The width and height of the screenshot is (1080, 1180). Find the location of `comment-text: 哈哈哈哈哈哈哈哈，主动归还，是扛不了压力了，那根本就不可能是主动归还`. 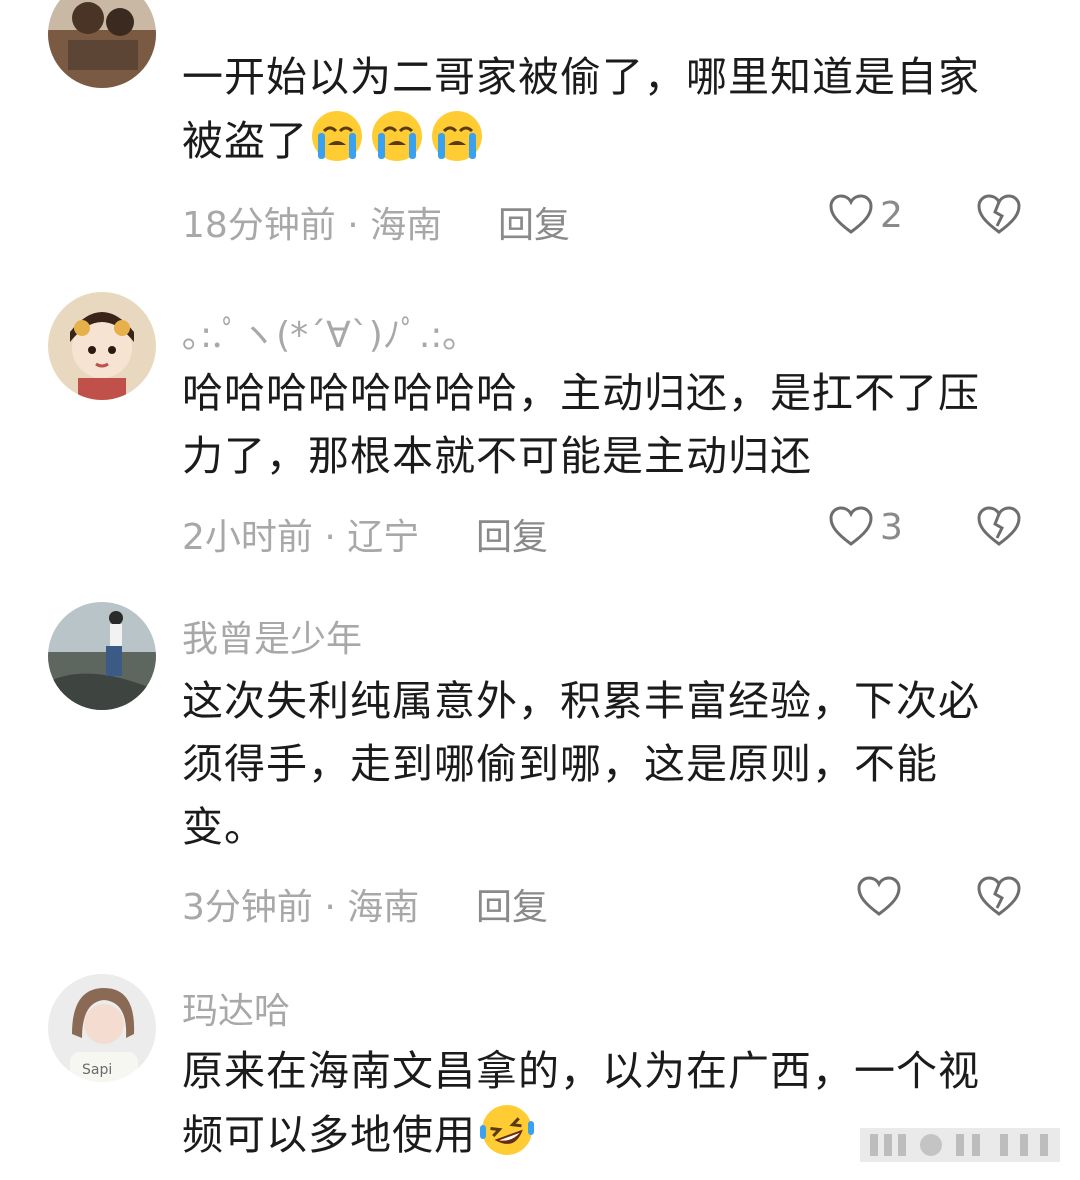

comment-text: 哈哈哈哈哈哈哈哈，主动归还，是扛不了压力了，那根本就不可能是主动归还 is located at coordinates (581, 424).